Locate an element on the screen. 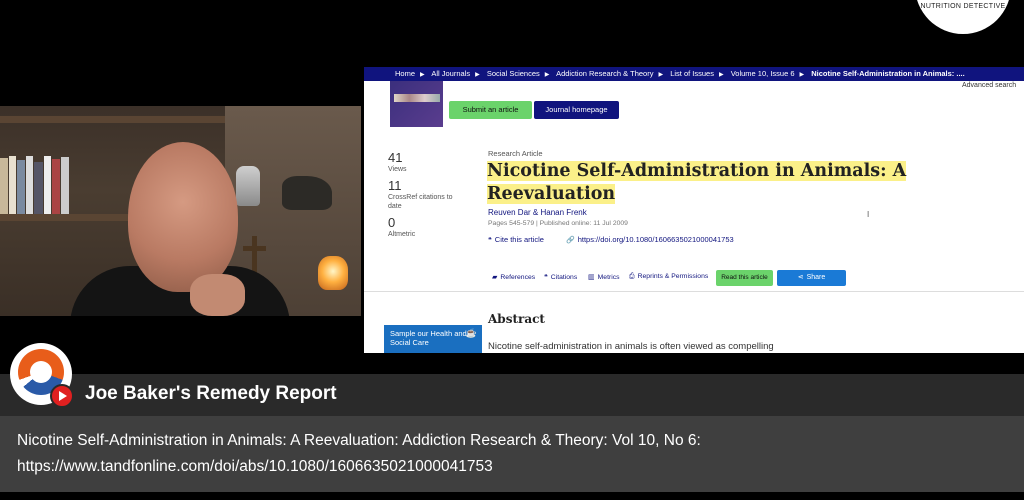 This screenshot has height=500, width=1024. link-icon: 🔗 is located at coordinates (570, 240).